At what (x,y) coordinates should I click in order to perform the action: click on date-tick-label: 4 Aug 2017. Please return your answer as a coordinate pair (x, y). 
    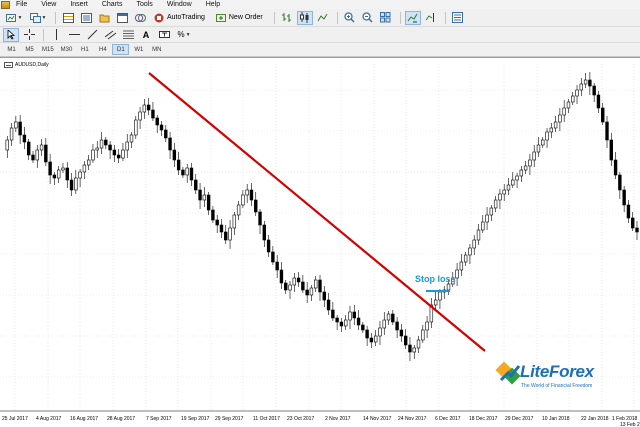
    Looking at the image, I should click on (49, 419).